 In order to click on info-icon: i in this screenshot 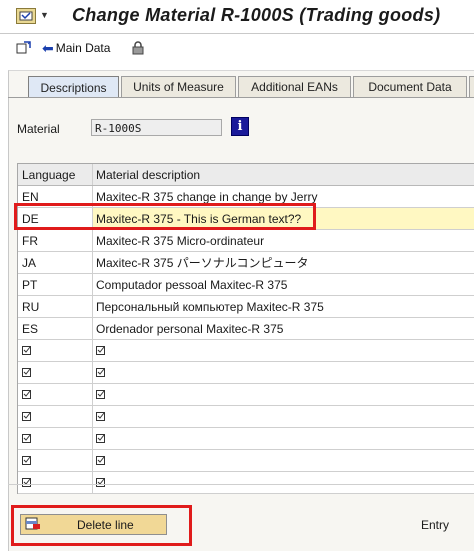, I will do `click(240, 126)`.